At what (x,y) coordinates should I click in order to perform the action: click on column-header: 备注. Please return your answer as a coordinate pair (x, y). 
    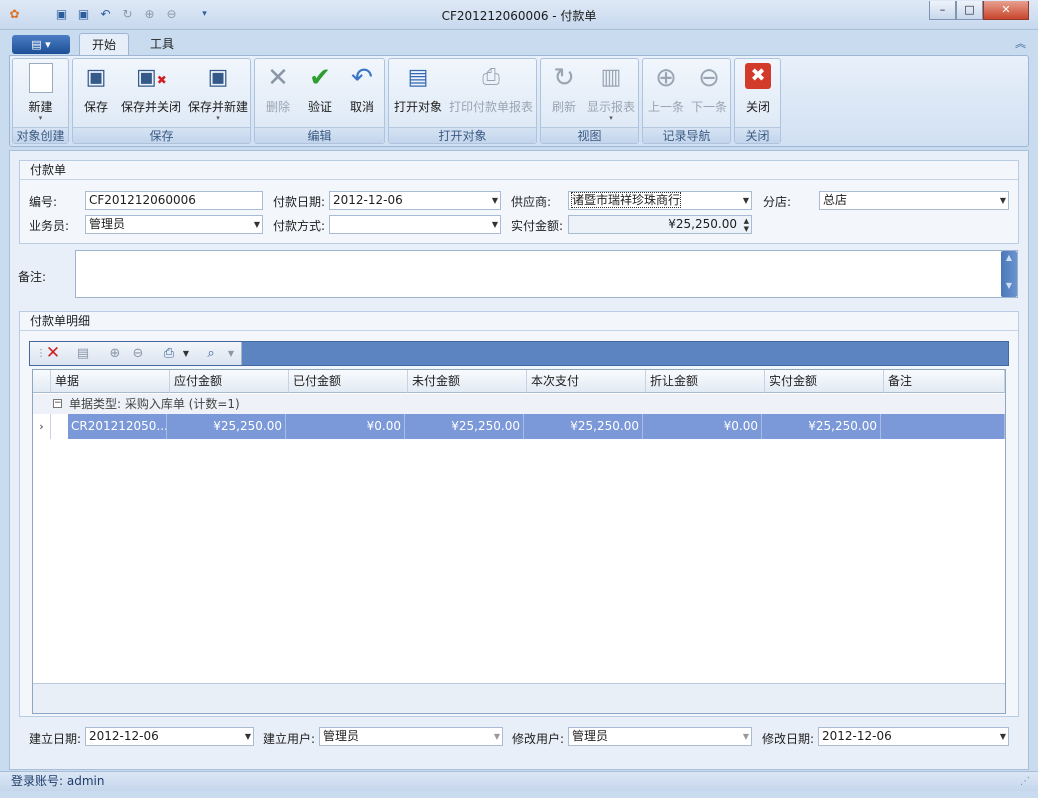
    Looking at the image, I should click on (944, 381).